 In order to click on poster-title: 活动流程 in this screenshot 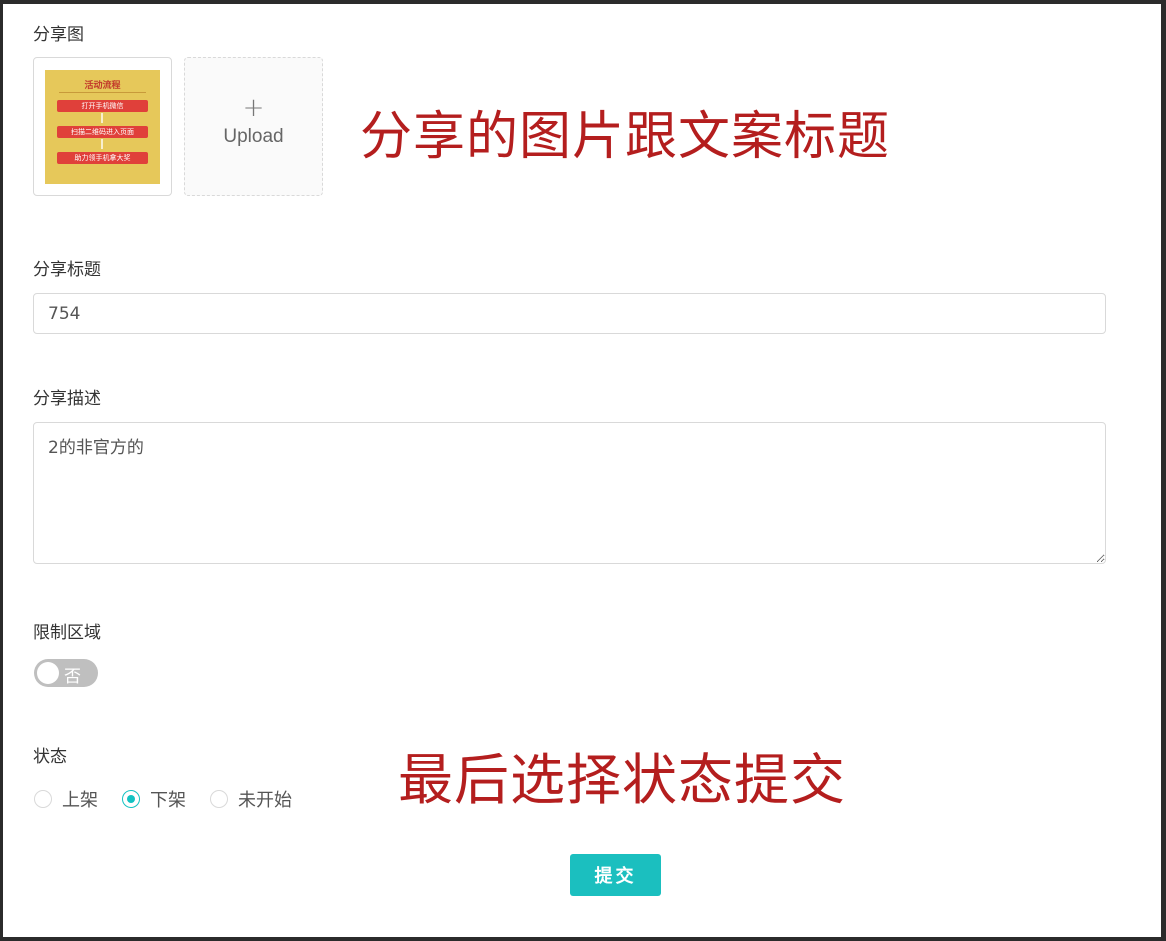, I will do `click(102, 86)`.